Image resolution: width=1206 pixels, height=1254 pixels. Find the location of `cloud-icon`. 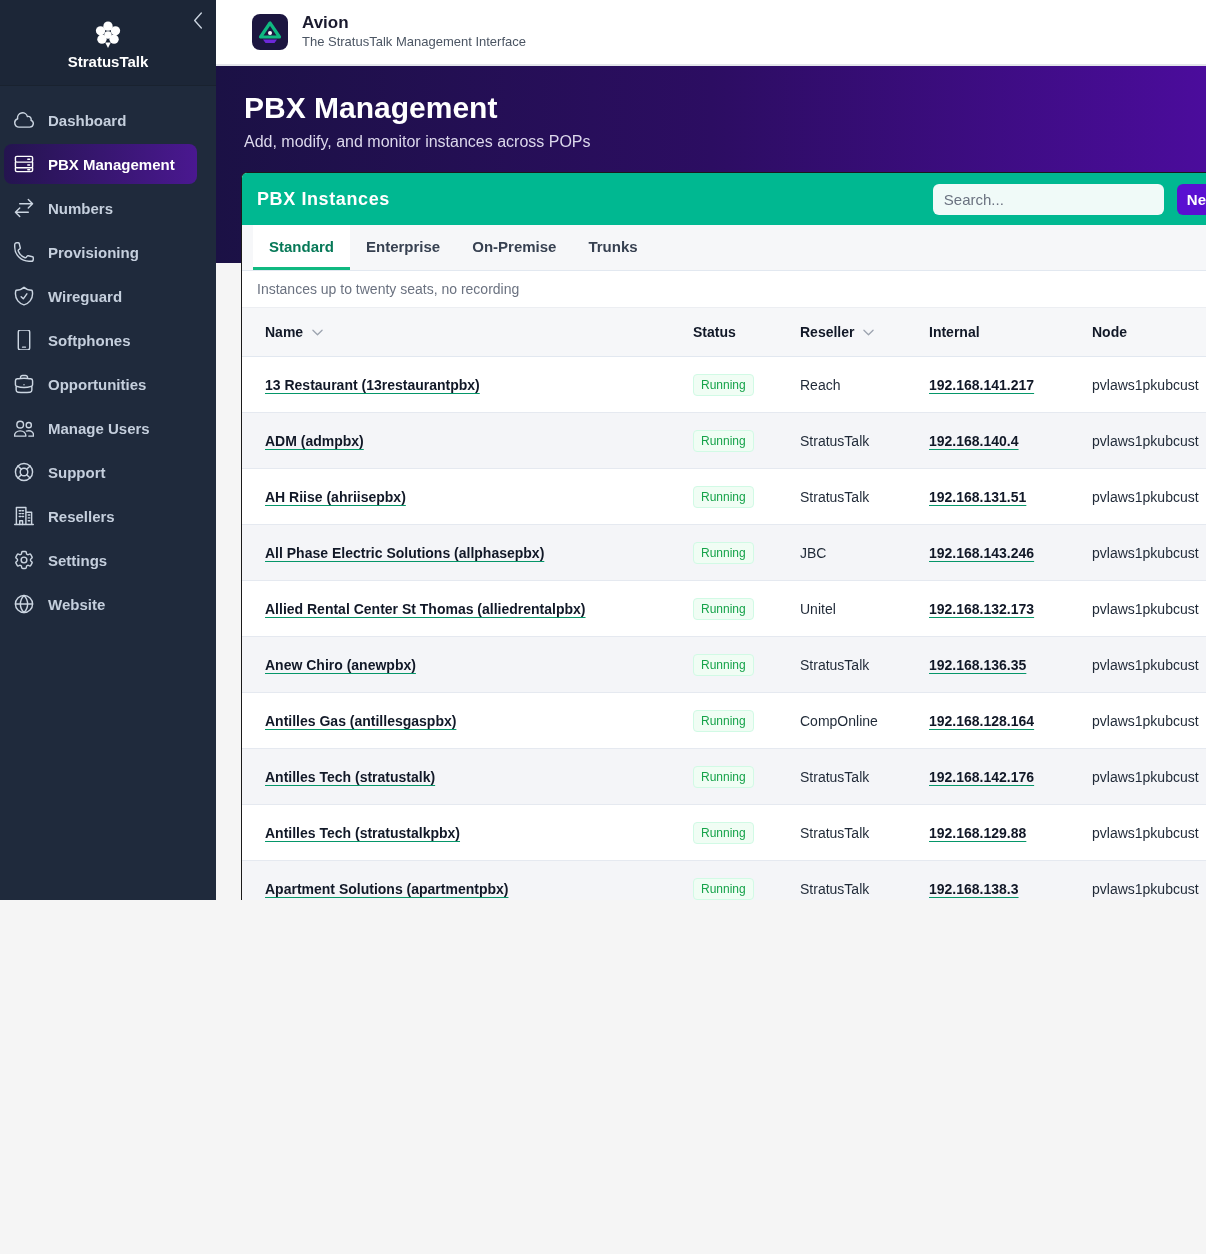

cloud-icon is located at coordinates (24, 120).